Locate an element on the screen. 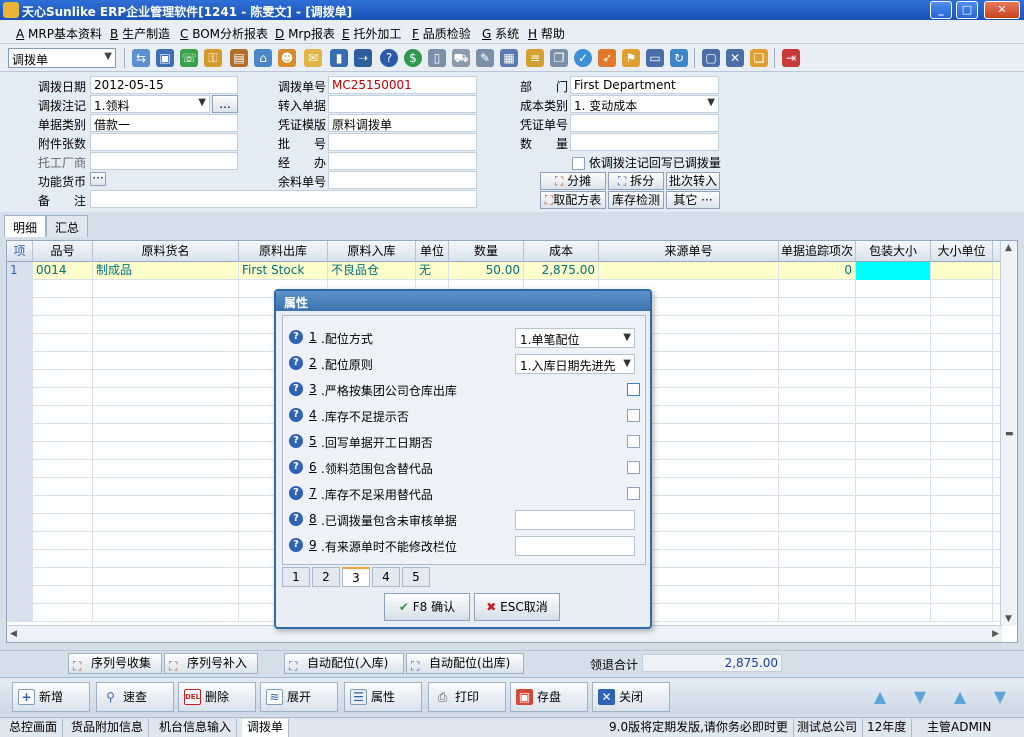 This screenshot has width=1024, height=737. monitor-icon: ▣ is located at coordinates (165, 58).